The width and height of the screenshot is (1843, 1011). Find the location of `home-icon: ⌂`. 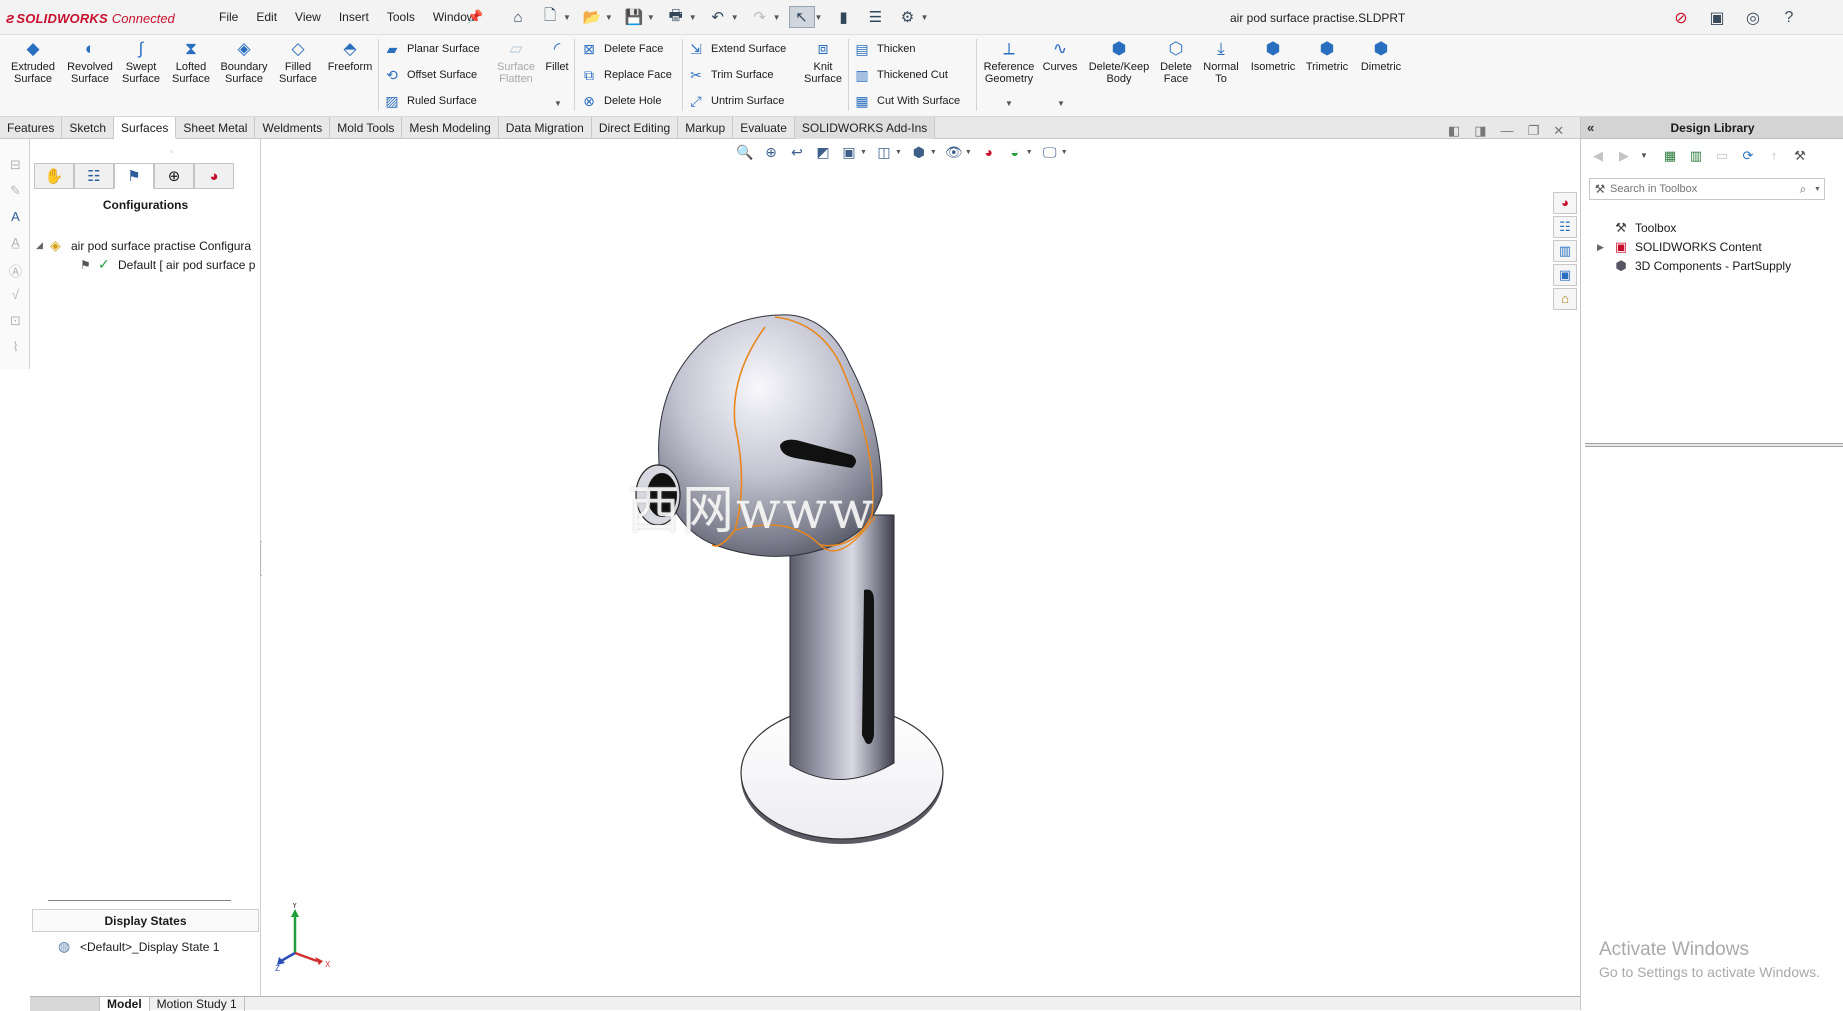

home-icon: ⌂ is located at coordinates (518, 17).